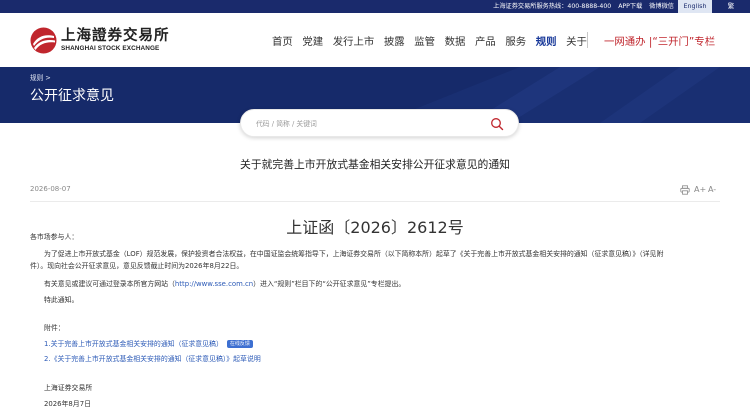 Image resolution: width=750 pixels, height=413 pixels. I want to click on app-download-link: APP下载, so click(630, 6).